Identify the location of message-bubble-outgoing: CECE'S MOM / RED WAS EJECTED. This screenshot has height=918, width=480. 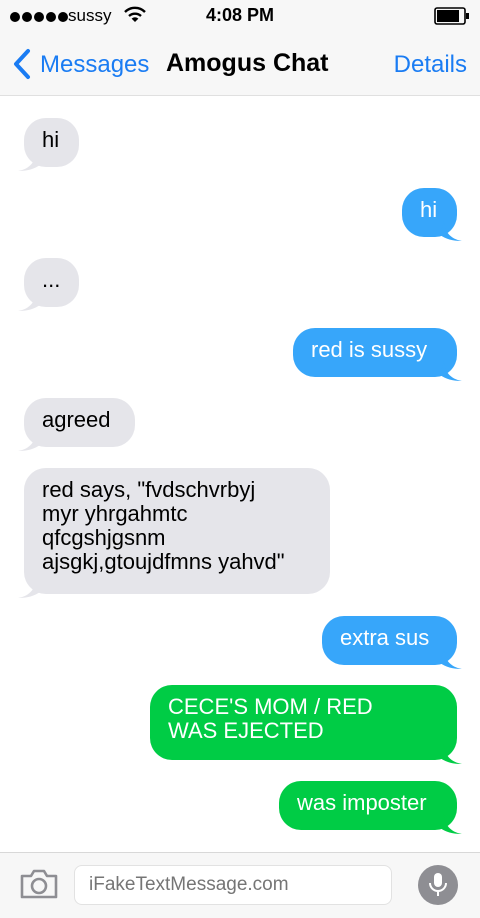
(303, 722).